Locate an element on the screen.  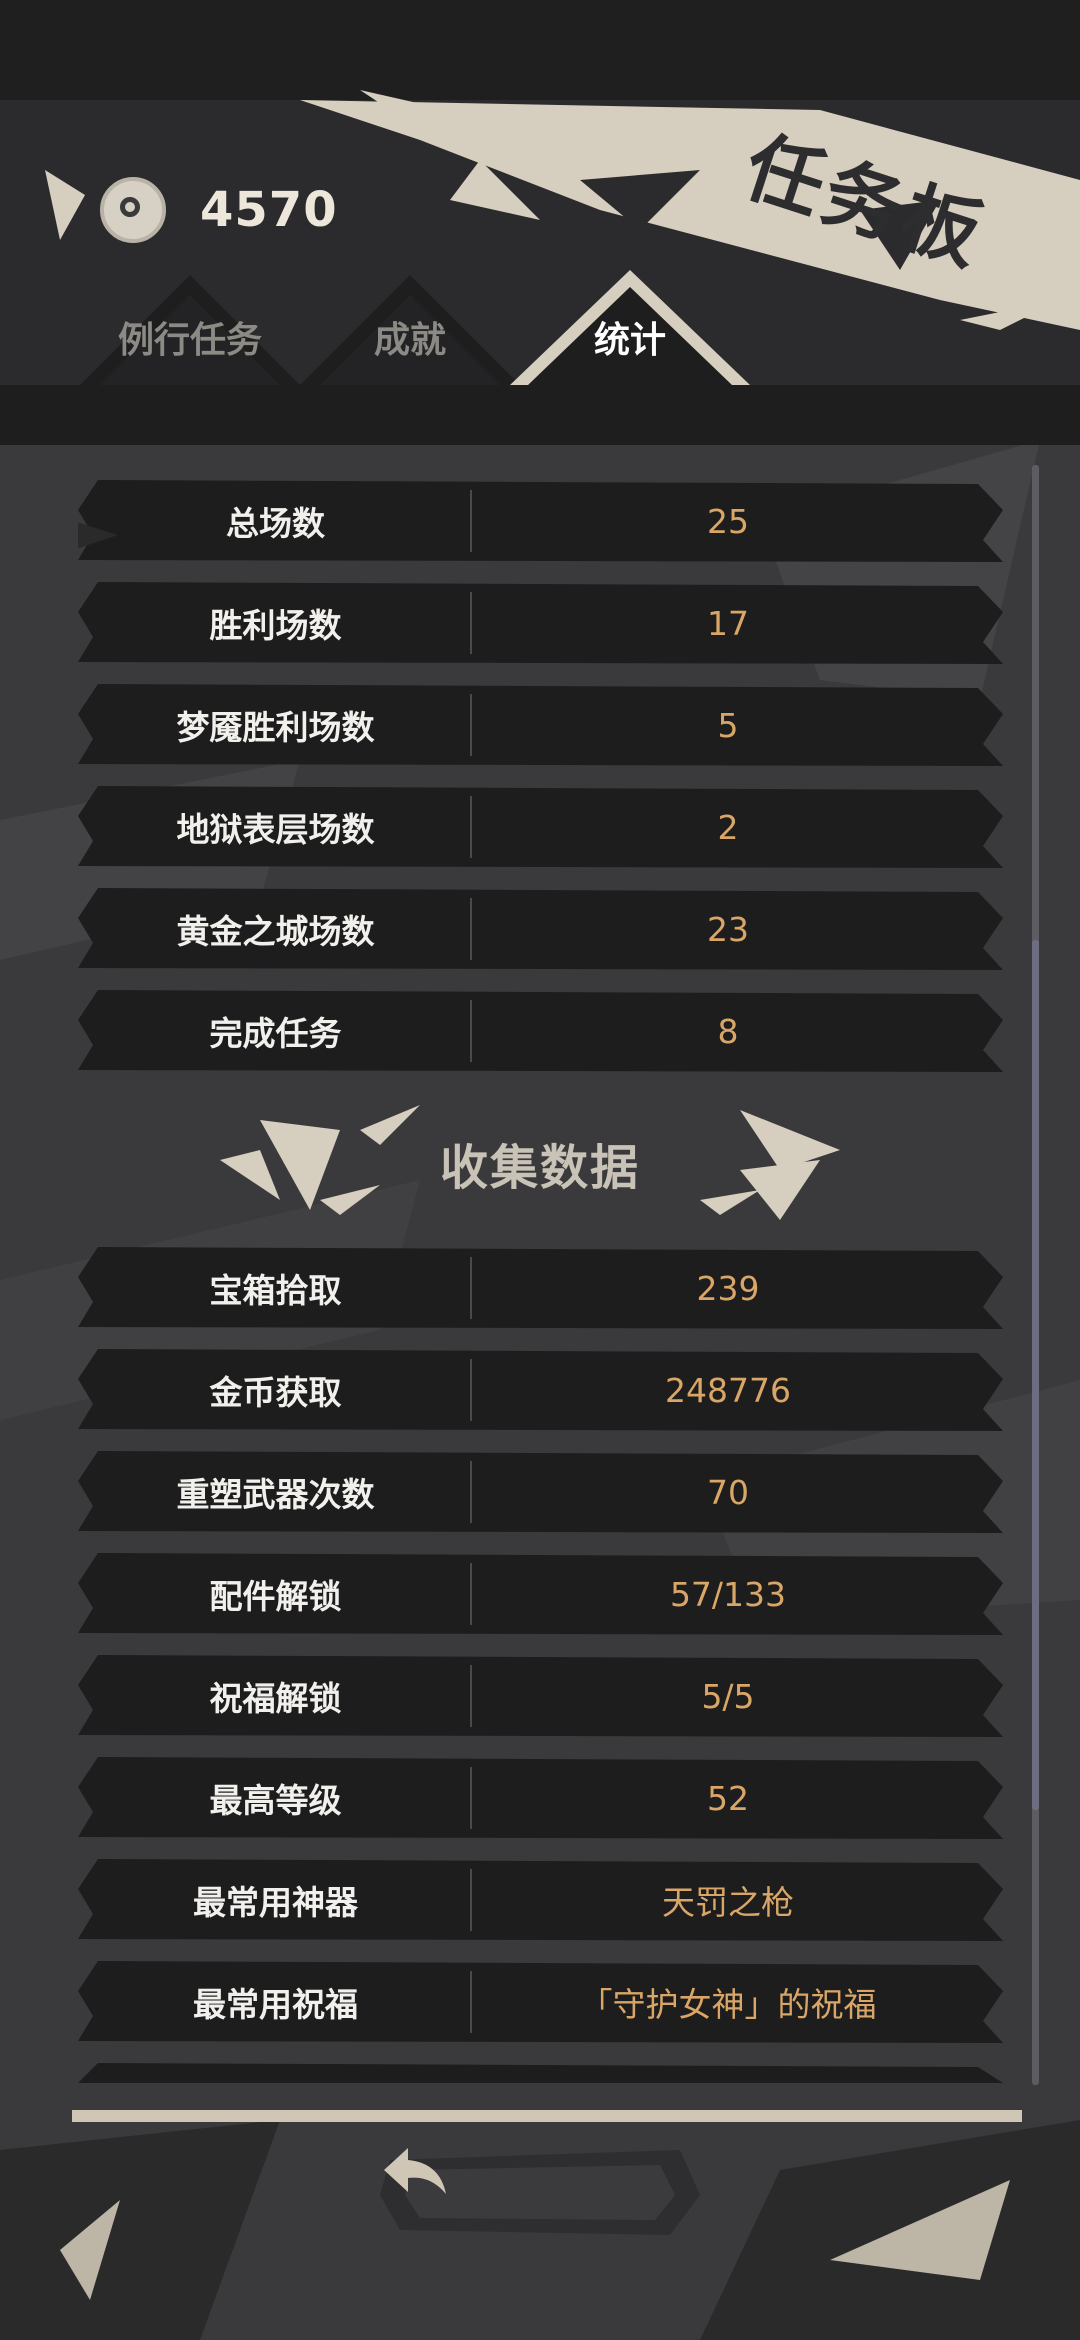
list-bottom-rule is located at coordinates (547, 2116).